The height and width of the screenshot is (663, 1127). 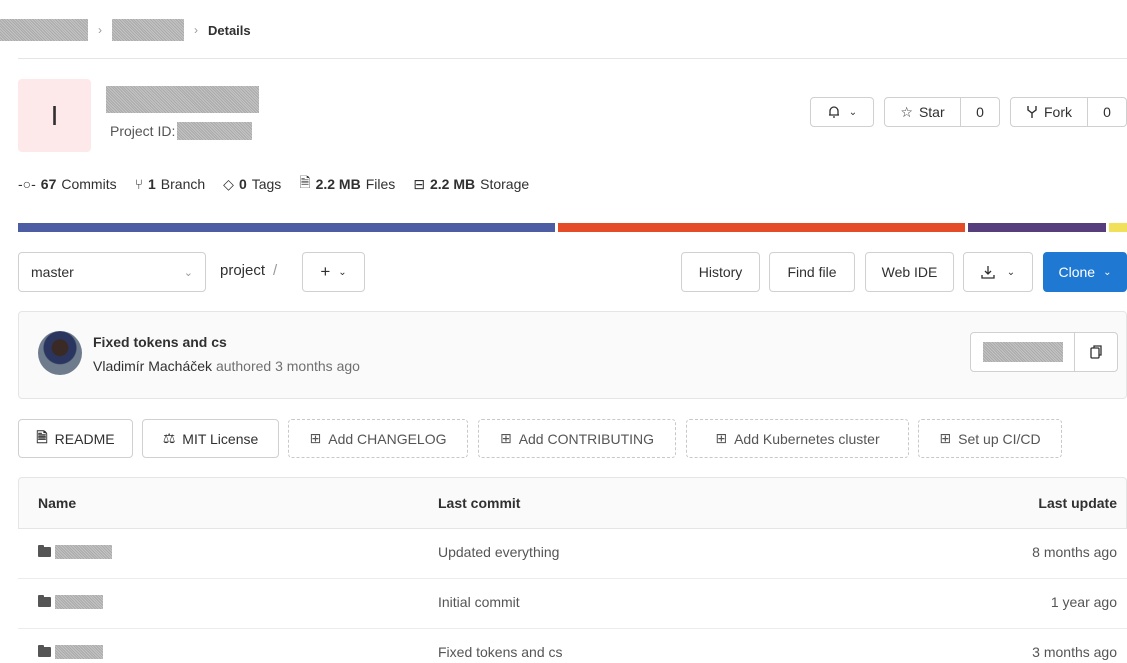 I want to click on readme-button: 🗎 README, so click(x=75, y=438).